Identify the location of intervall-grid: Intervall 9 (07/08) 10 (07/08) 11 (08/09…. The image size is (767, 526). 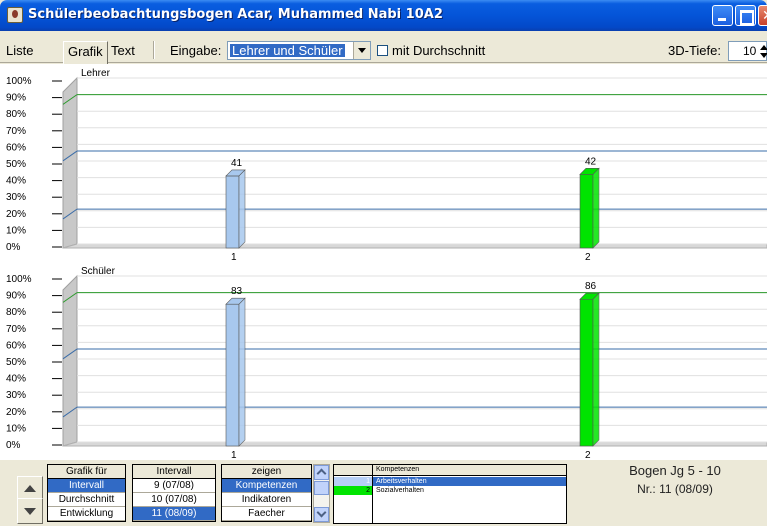
(174, 493).